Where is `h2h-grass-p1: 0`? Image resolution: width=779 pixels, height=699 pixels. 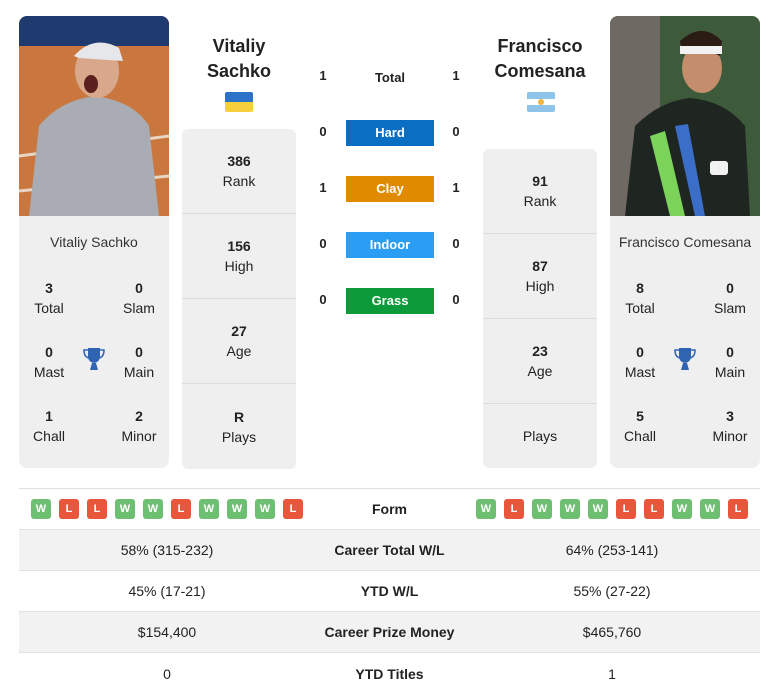
h2h-grass-p1: 0 is located at coordinates (323, 299).